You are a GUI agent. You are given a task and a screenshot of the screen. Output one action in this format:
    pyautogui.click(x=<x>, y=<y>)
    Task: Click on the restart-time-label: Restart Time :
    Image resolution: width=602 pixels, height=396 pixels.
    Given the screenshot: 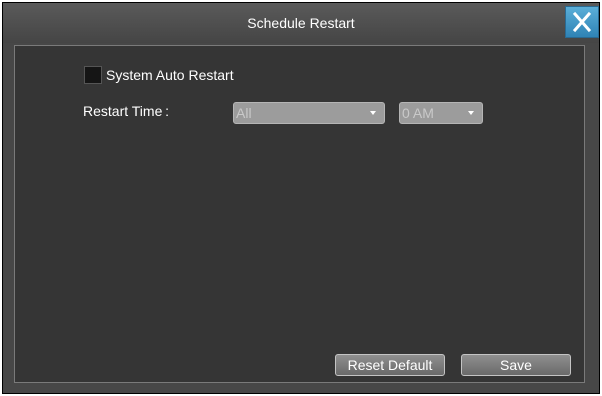 What is the action you would take?
    pyautogui.click(x=126, y=111)
    